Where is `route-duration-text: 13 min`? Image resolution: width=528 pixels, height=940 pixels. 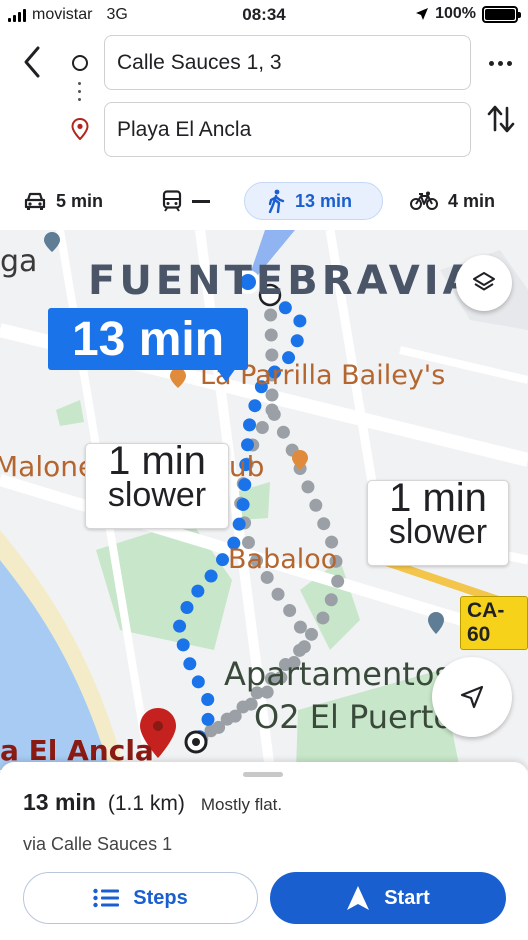 route-duration-text: 13 min is located at coordinates (148, 339).